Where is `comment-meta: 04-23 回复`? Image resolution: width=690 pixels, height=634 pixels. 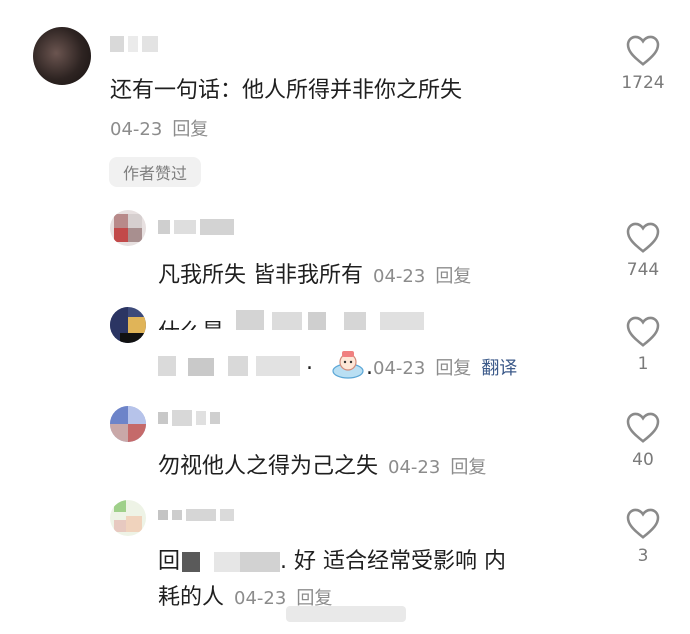
comment-meta: 04-23 回复 is located at coordinates (159, 128).